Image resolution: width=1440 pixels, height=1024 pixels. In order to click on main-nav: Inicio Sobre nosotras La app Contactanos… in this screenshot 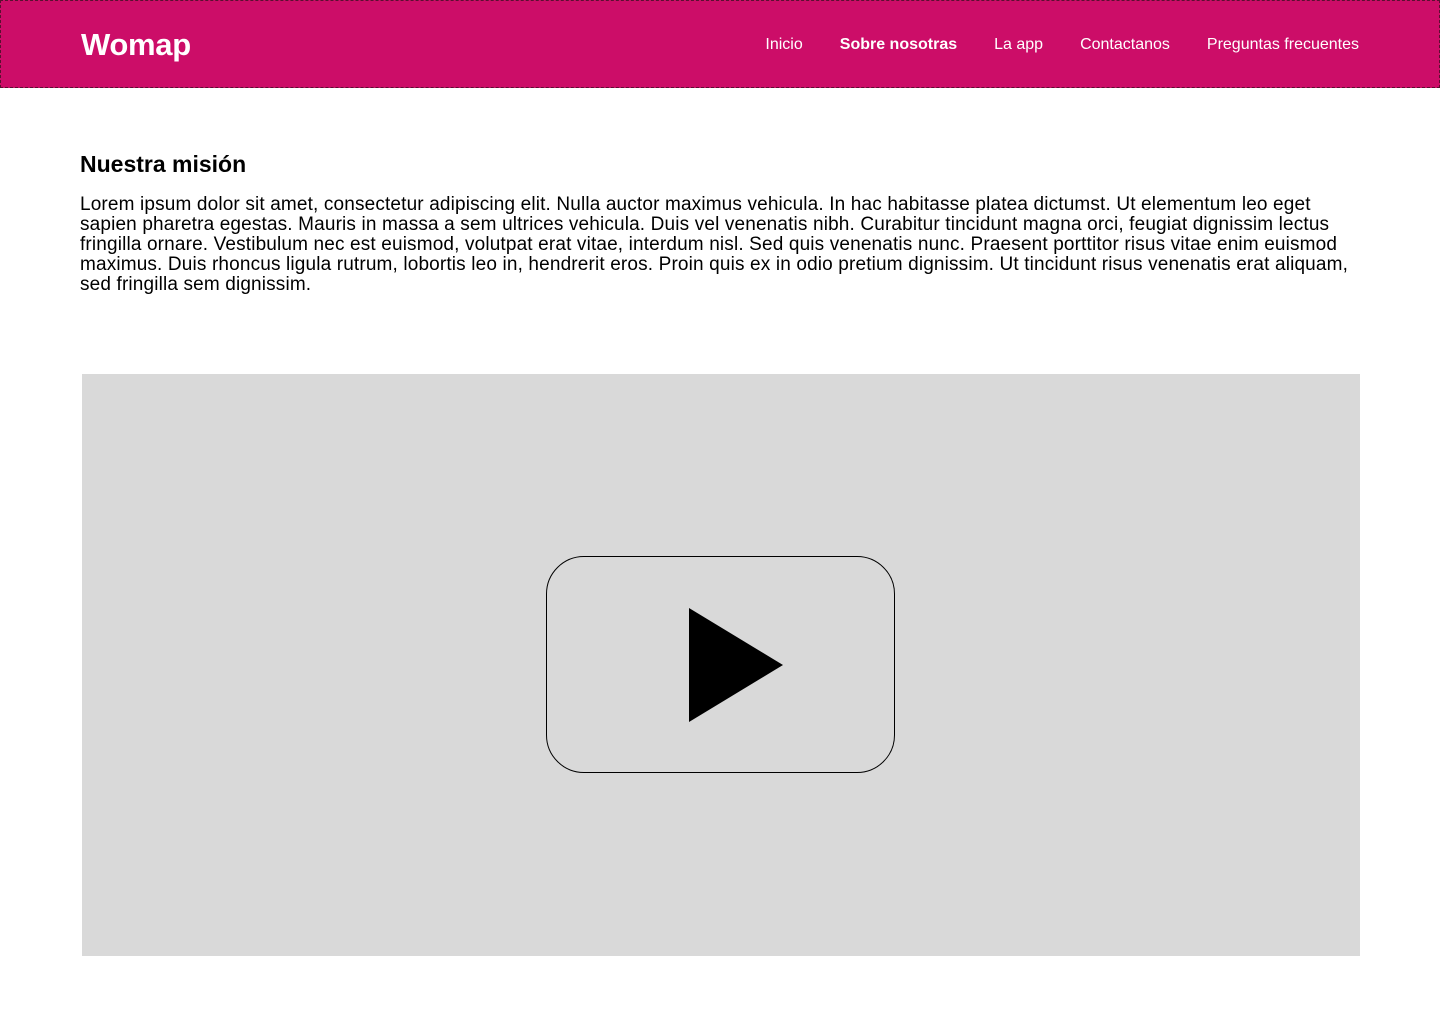, I will do `click(1062, 45)`.